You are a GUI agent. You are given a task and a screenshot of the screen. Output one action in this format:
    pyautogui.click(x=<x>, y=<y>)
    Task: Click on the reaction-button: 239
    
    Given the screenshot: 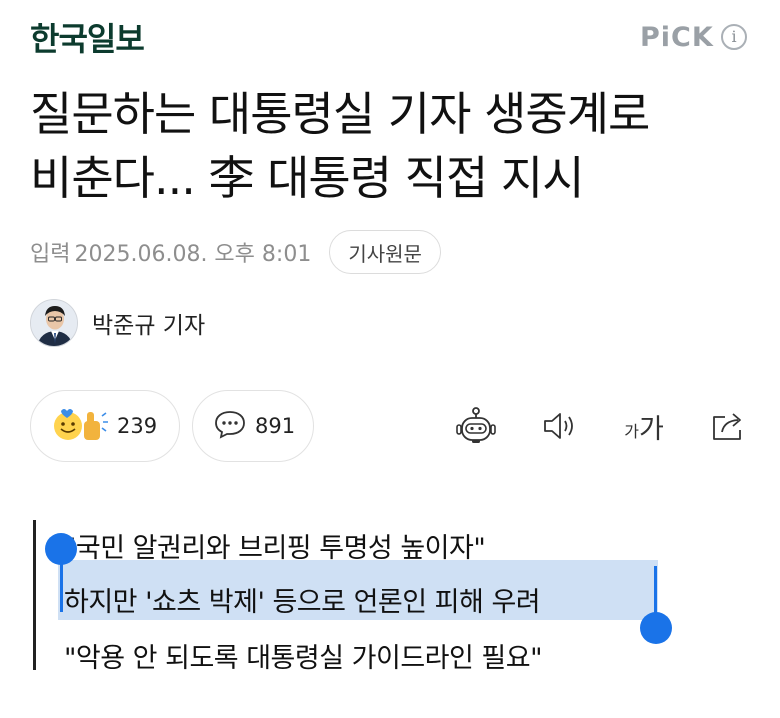 What is the action you would take?
    pyautogui.click(x=105, y=426)
    